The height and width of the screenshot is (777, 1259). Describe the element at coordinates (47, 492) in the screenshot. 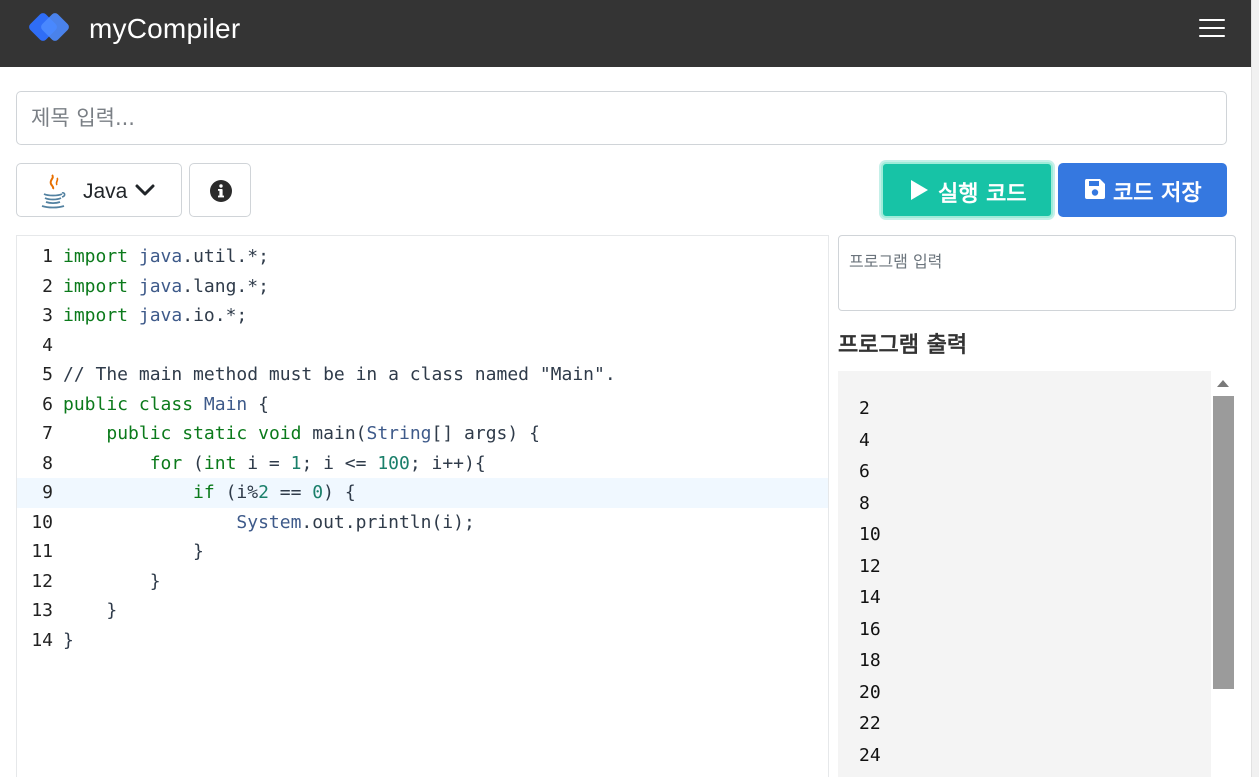

I see `line-number: 9` at that location.